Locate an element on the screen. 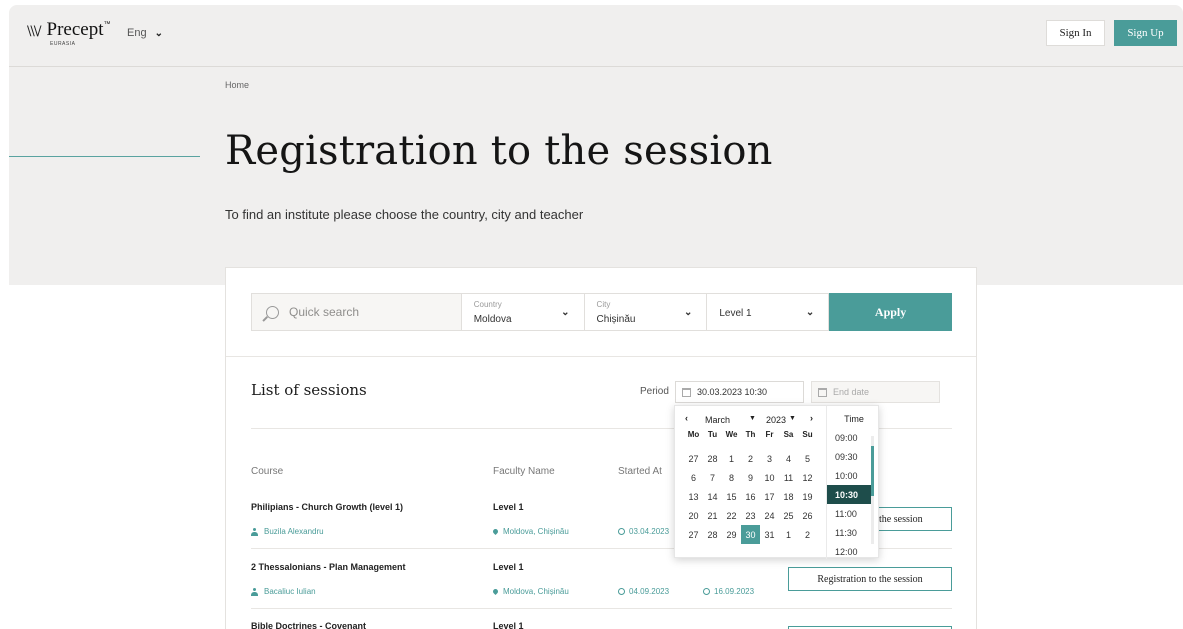  calendar-day: 12 is located at coordinates (807, 477).